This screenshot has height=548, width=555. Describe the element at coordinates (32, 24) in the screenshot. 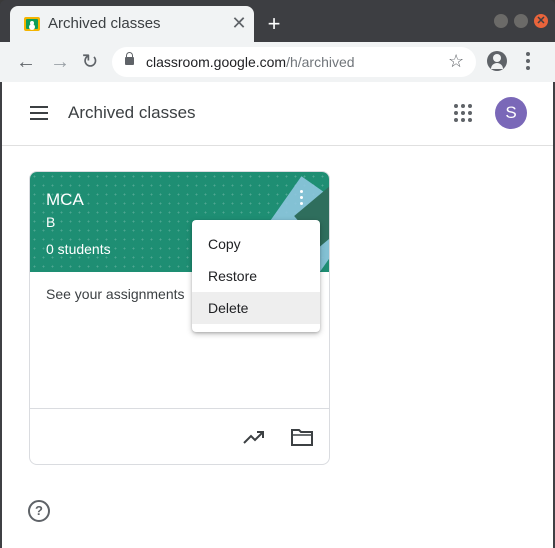

I see `classroom-icon` at that location.